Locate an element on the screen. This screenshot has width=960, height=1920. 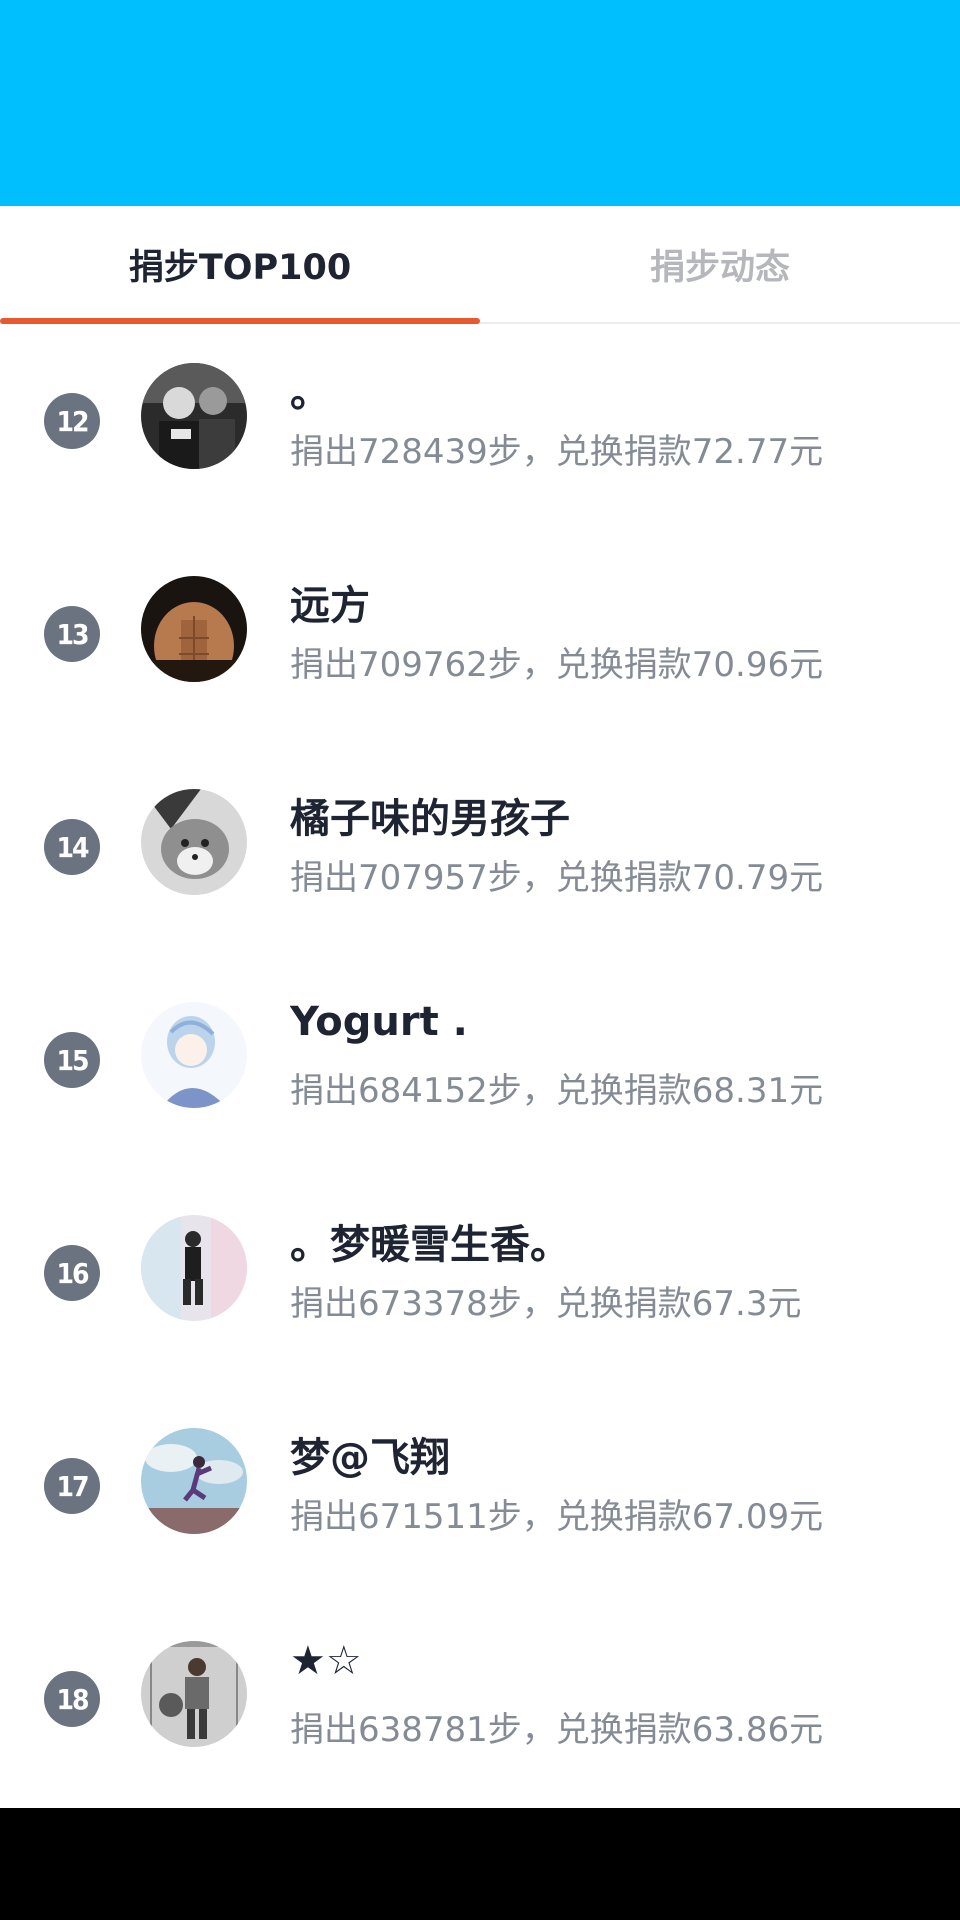
rank-badge: 16 is located at coordinates (72, 1273).